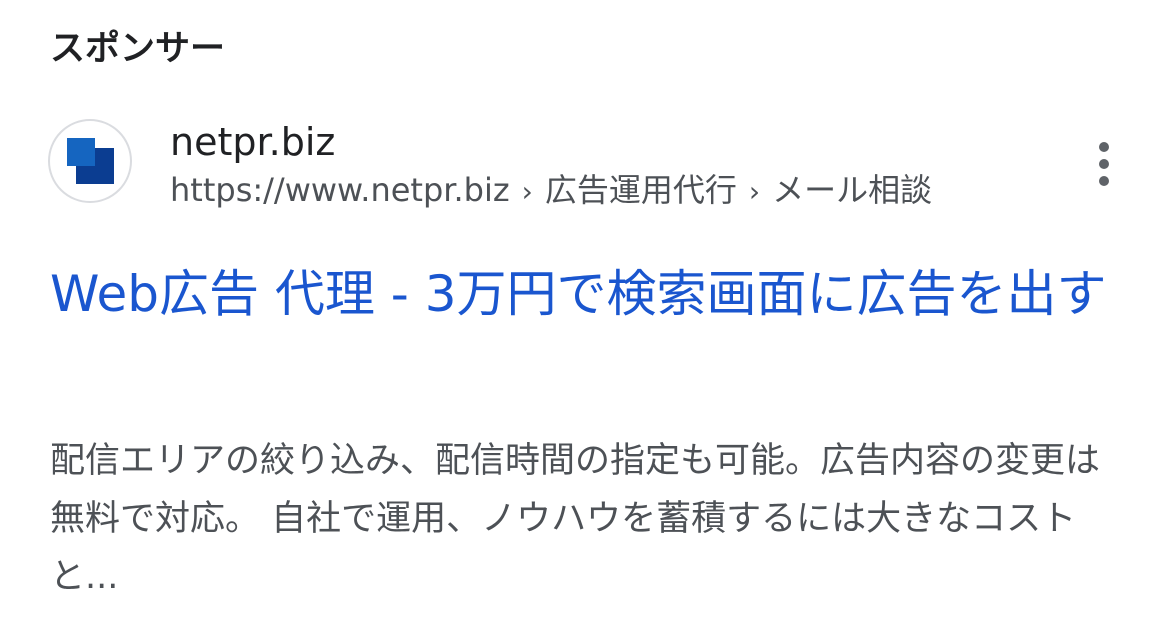  I want to click on breadcrumb: https://www.netpr.biz › 広告運用代行 › メール相談, so click(551, 191).